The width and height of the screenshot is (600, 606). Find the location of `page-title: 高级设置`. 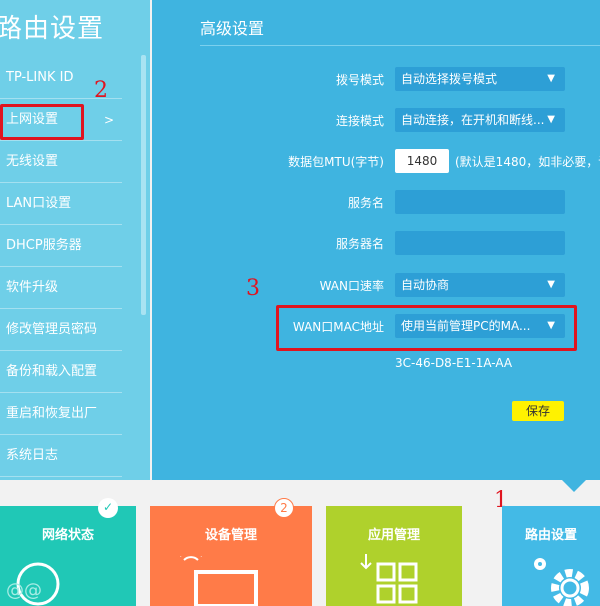

page-title: 高级设置 is located at coordinates (232, 28).